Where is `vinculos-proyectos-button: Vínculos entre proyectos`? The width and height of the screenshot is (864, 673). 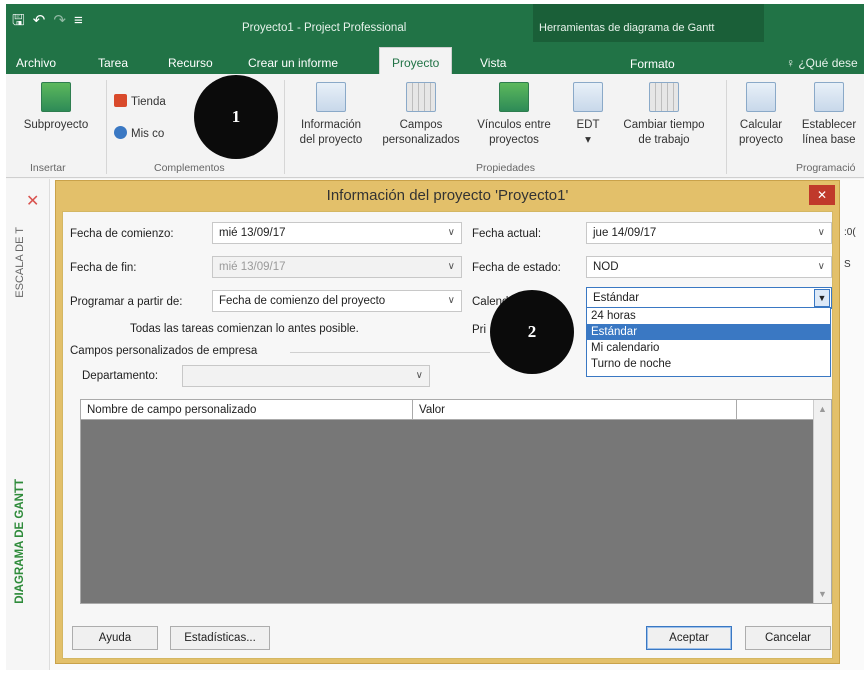 vinculos-proyectos-button: Vínculos entre proyectos is located at coordinates (514, 115).